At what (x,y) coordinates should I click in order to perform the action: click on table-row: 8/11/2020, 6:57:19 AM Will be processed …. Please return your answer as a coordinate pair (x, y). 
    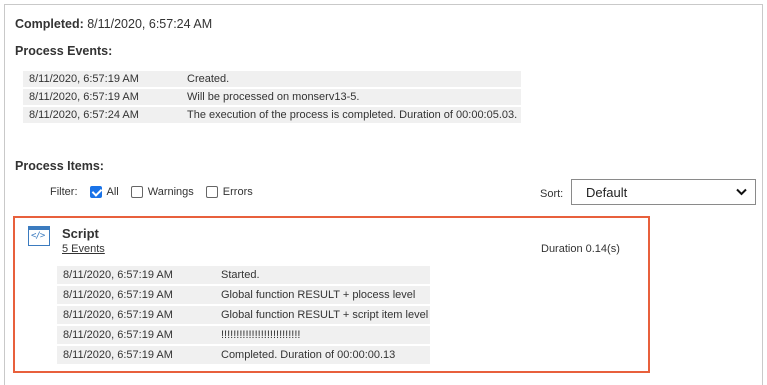
    Looking at the image, I should click on (272, 97).